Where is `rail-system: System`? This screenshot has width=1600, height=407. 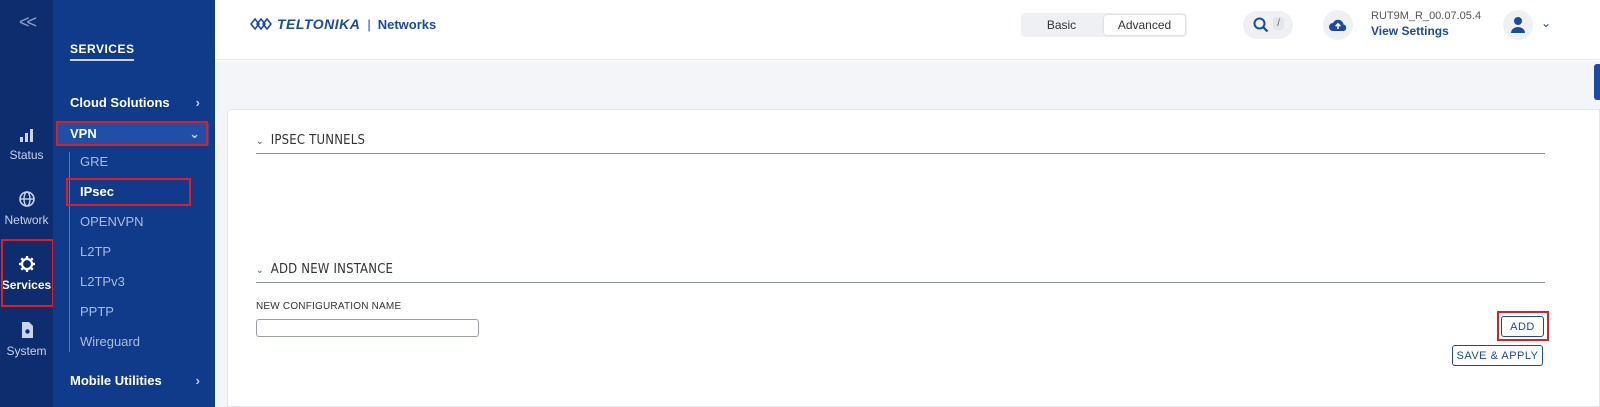 rail-system: System is located at coordinates (26, 339).